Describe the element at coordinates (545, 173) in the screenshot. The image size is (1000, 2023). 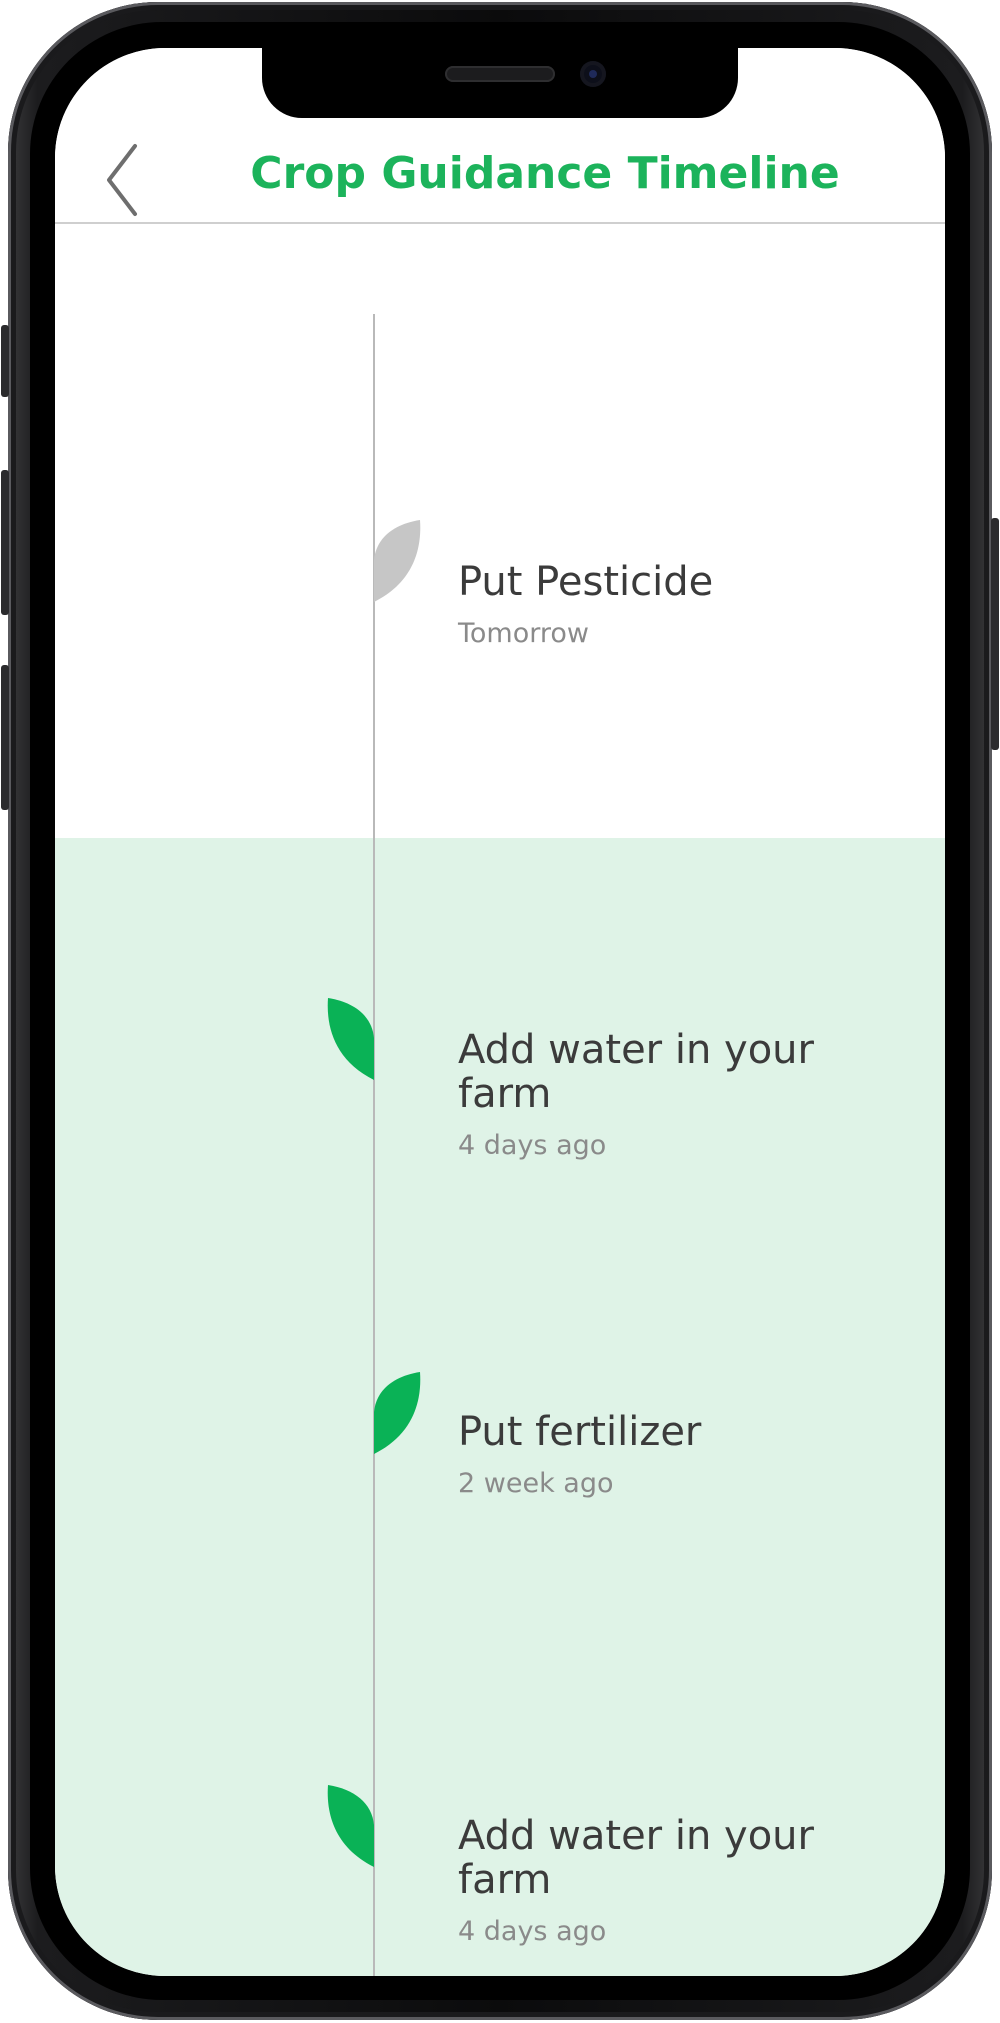
I see `page-title: Crop Guidance Timeline` at that location.